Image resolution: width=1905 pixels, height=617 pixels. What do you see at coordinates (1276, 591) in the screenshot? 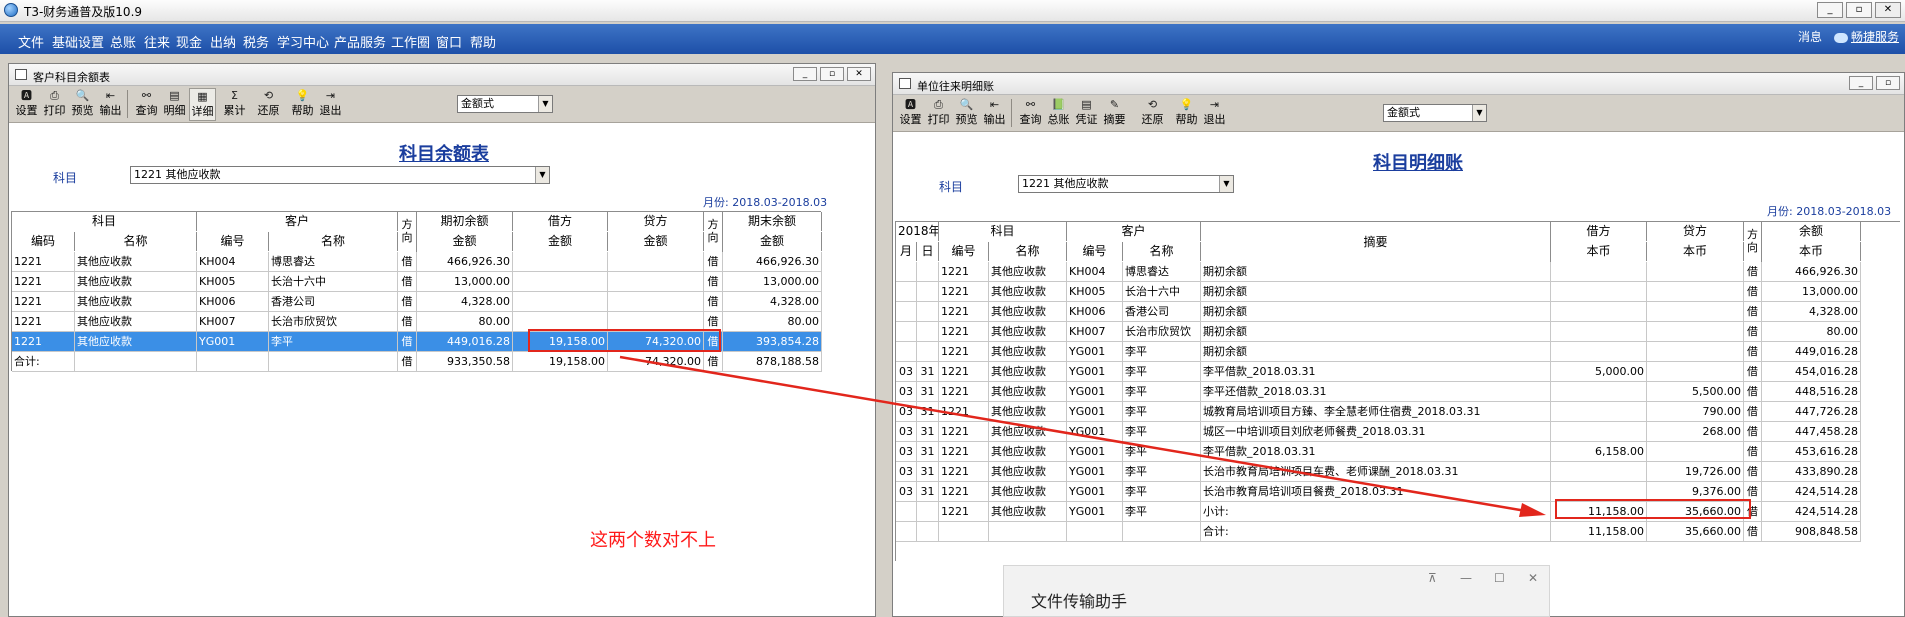
I see `file-transfer-popup: ⊼ — ☐ ✕ 文件传输助手` at bounding box center [1276, 591].